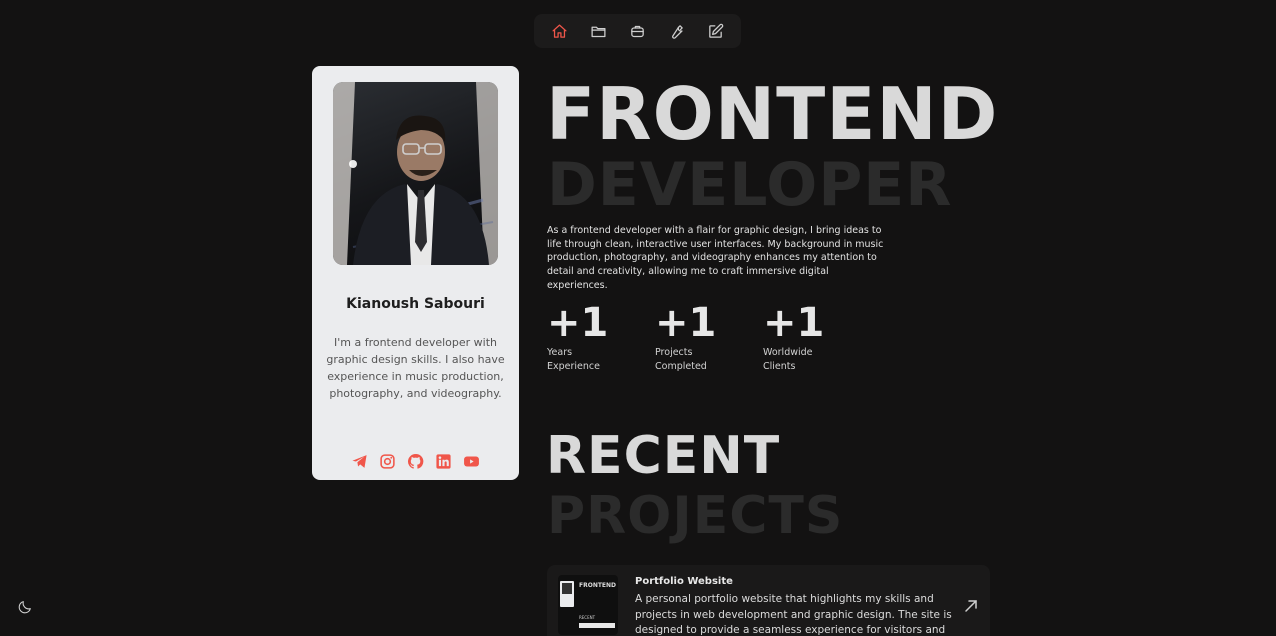 The image size is (1276, 636). I want to click on github-icon, so click(415, 461).